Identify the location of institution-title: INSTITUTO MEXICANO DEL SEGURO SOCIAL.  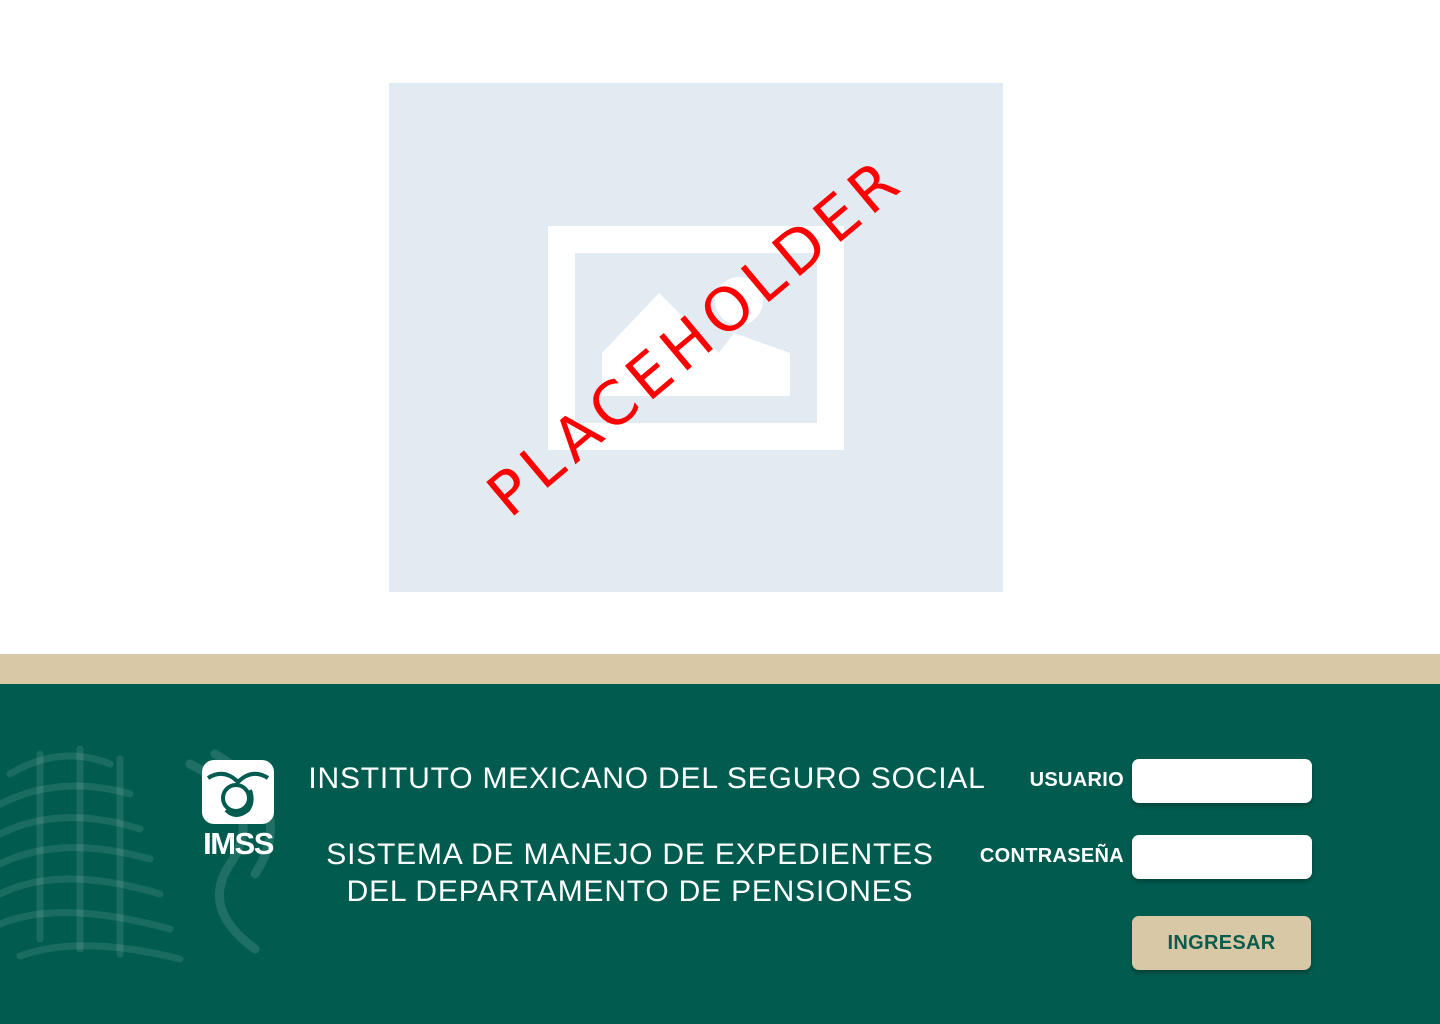
(647, 778).